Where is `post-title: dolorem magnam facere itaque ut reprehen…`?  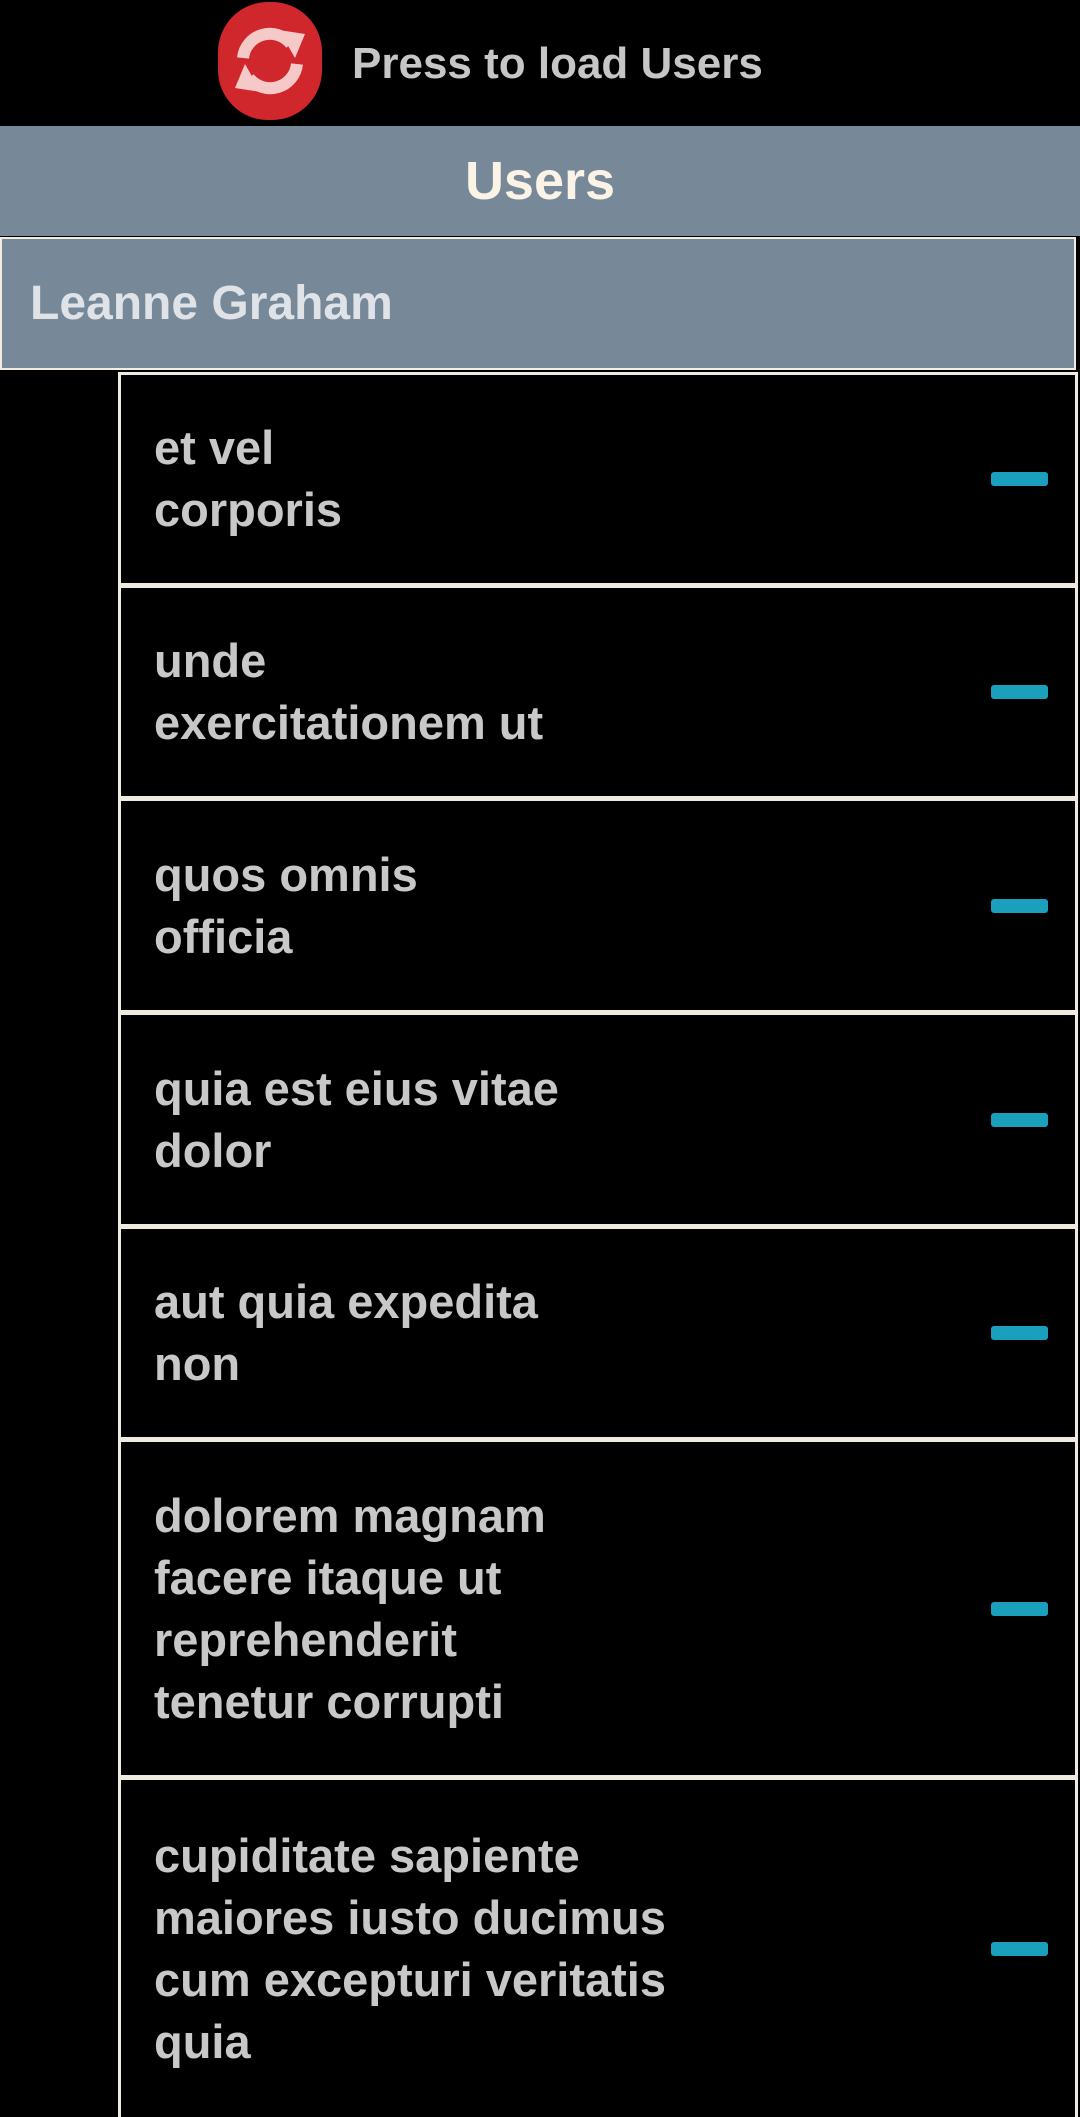 post-title: dolorem magnam facere itaque ut reprehen… is located at coordinates (350, 1608).